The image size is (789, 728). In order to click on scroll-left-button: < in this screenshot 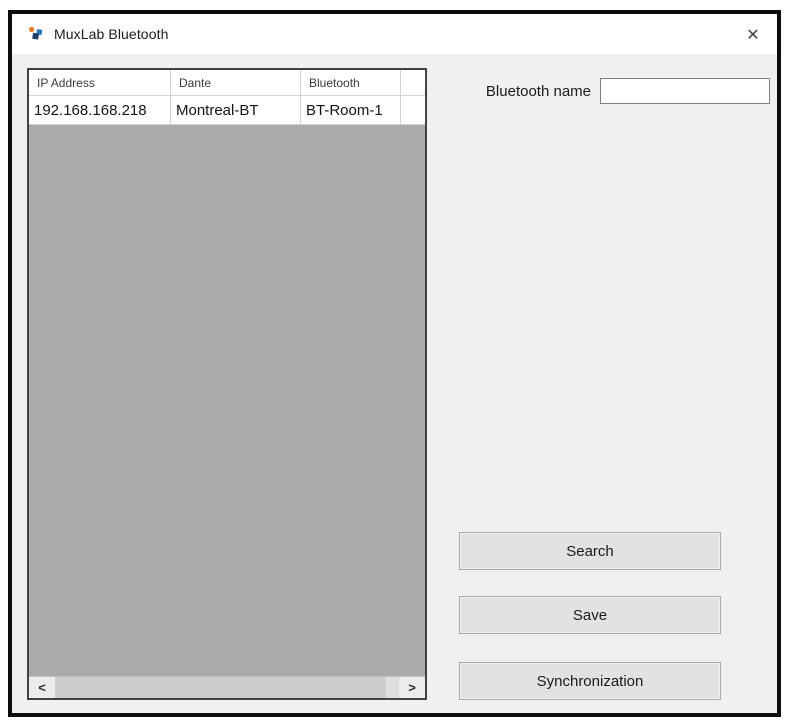, I will do `click(42, 687)`.